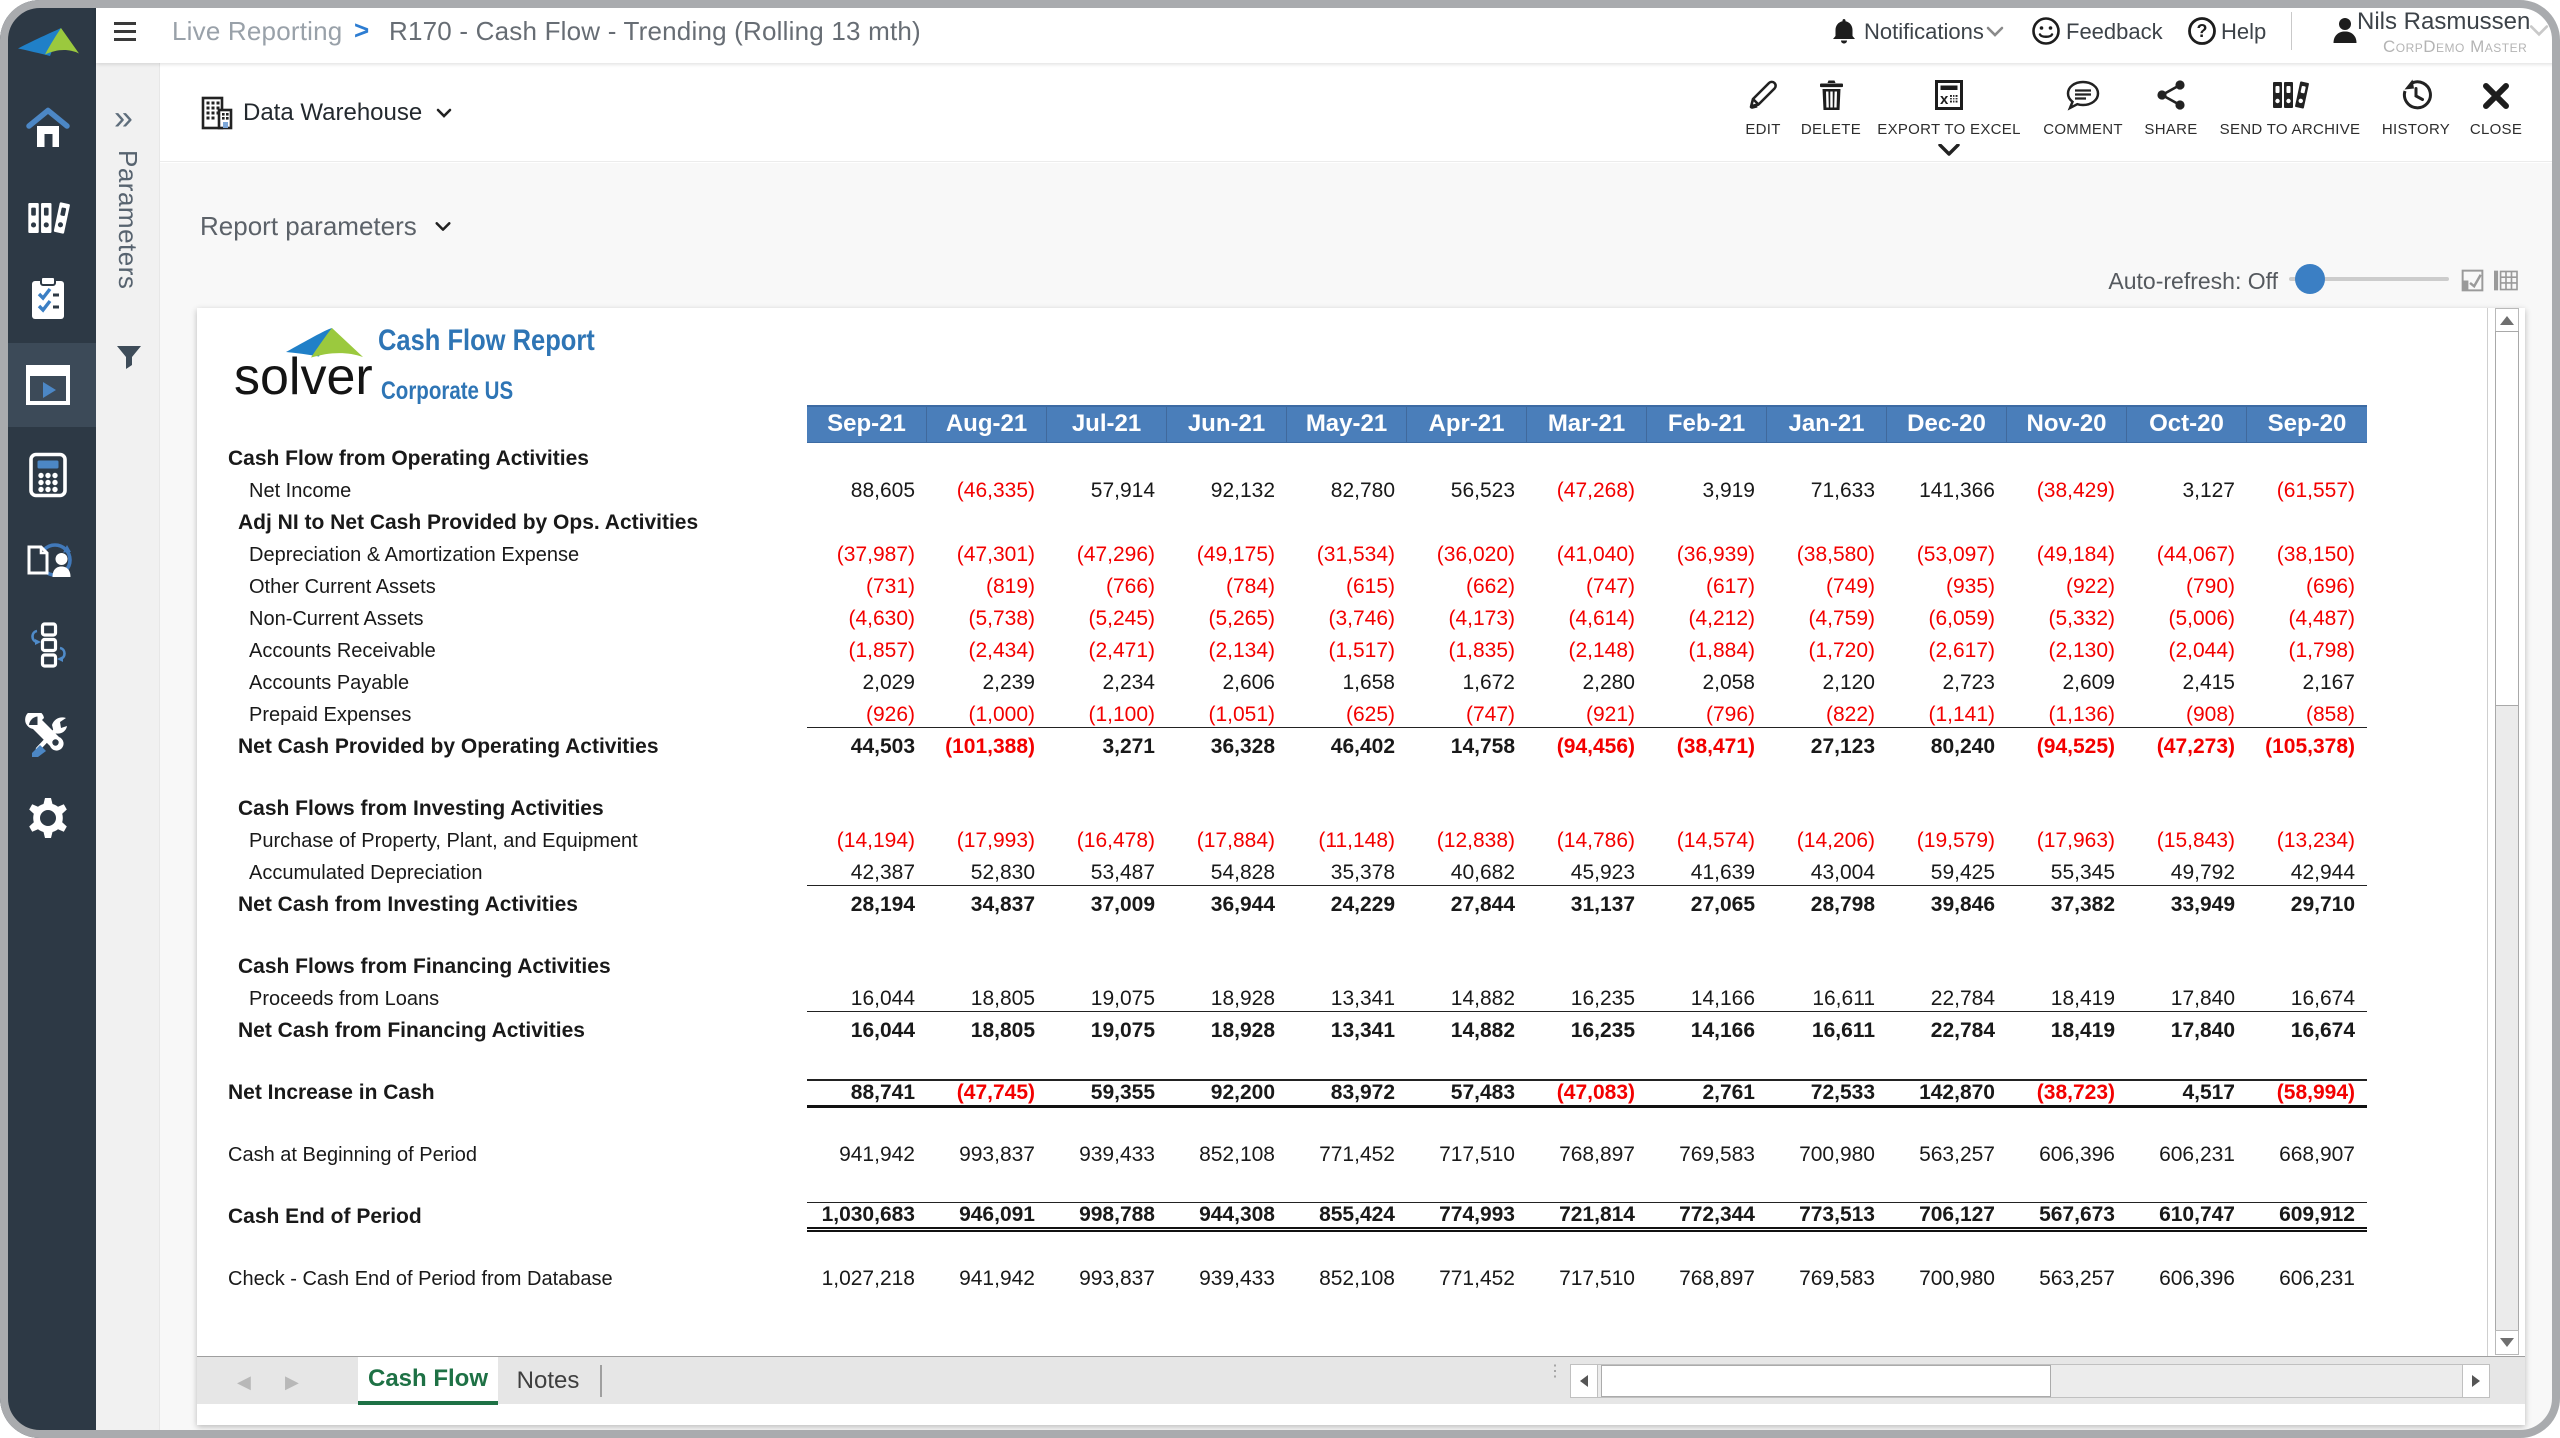  Describe the element at coordinates (303, 377) in the screenshot. I see `svg-text: solver` at that location.